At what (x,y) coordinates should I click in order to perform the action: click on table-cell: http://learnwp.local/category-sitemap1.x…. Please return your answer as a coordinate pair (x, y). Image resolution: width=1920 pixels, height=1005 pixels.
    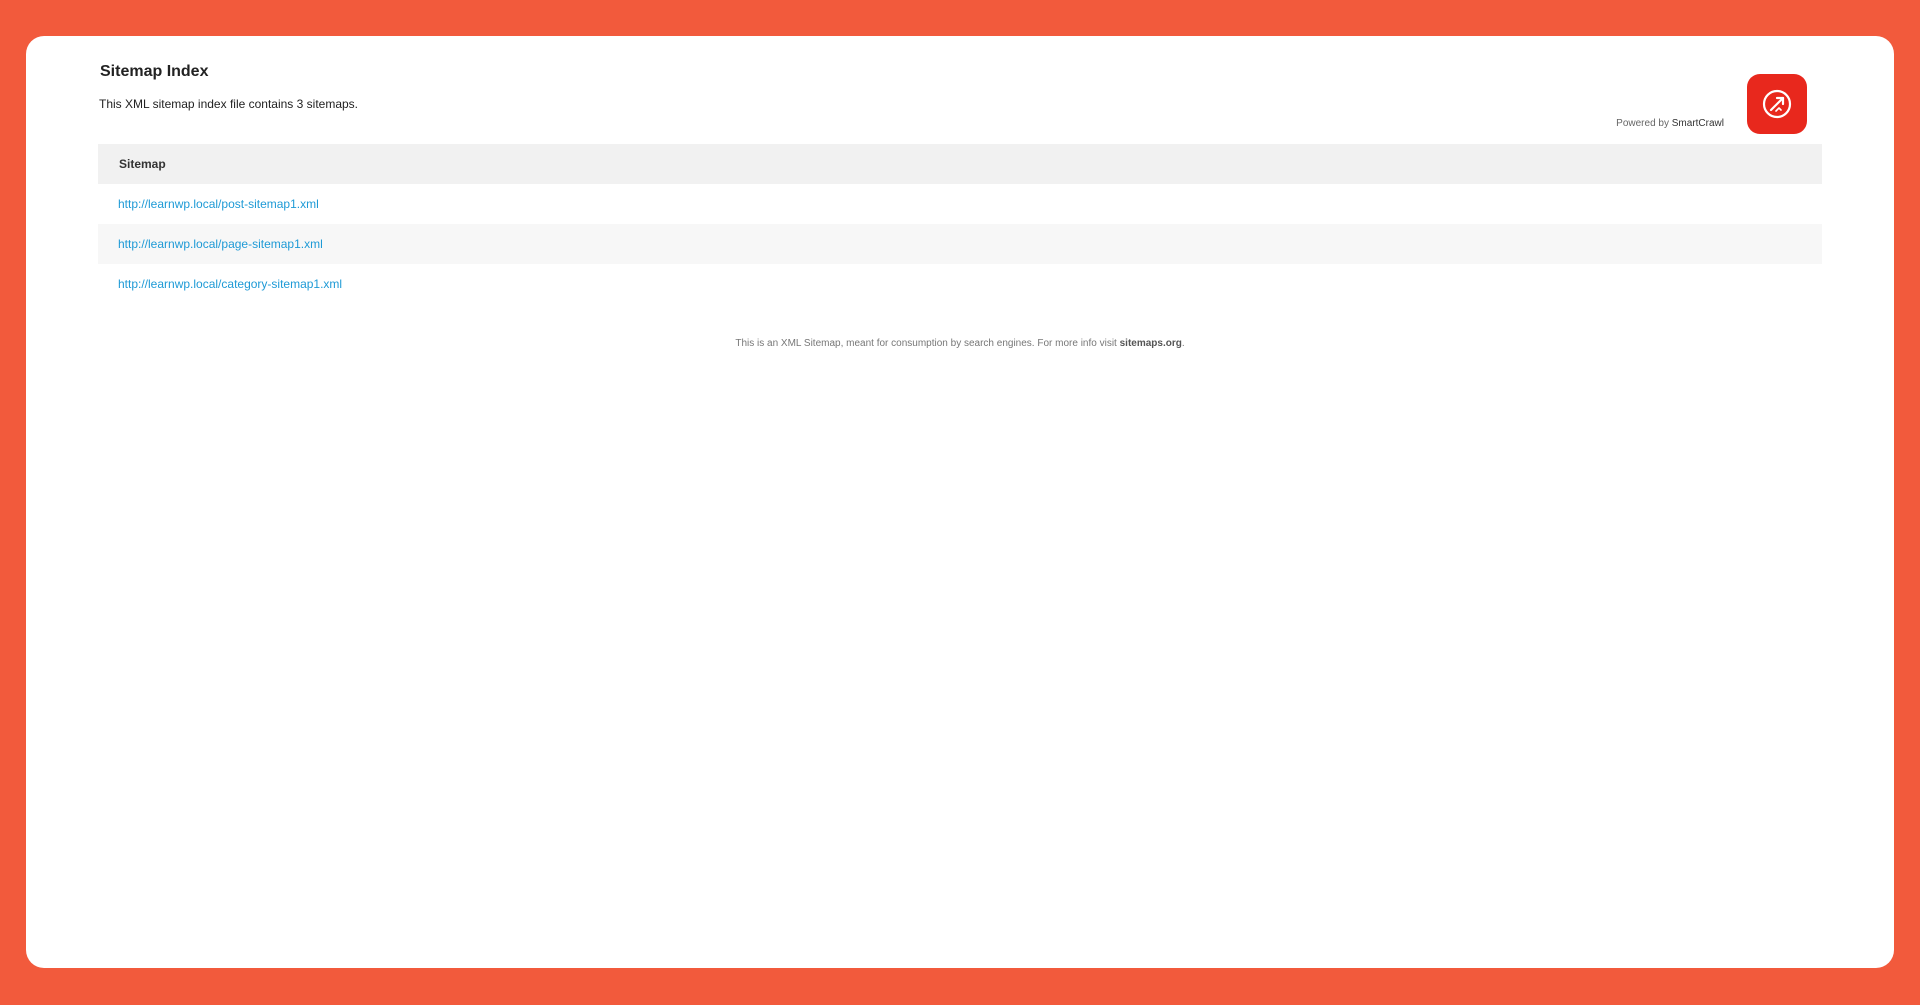
    Looking at the image, I should click on (960, 284).